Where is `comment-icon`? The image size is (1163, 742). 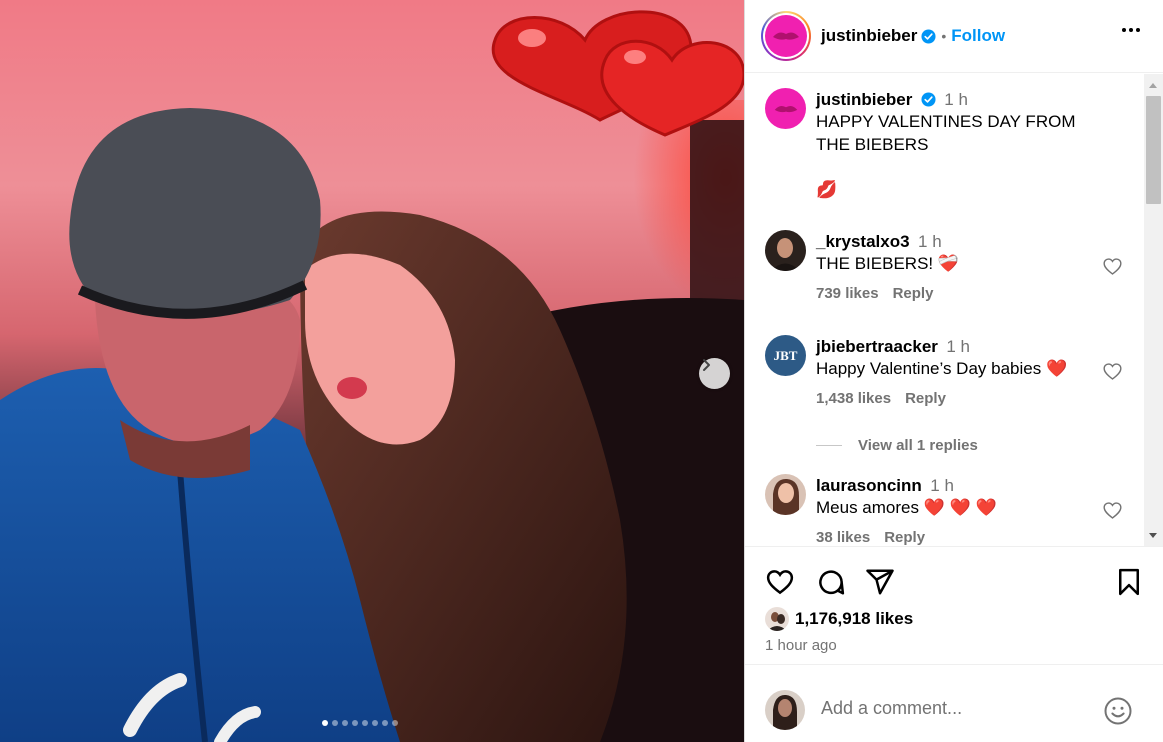 comment-icon is located at coordinates (831, 582).